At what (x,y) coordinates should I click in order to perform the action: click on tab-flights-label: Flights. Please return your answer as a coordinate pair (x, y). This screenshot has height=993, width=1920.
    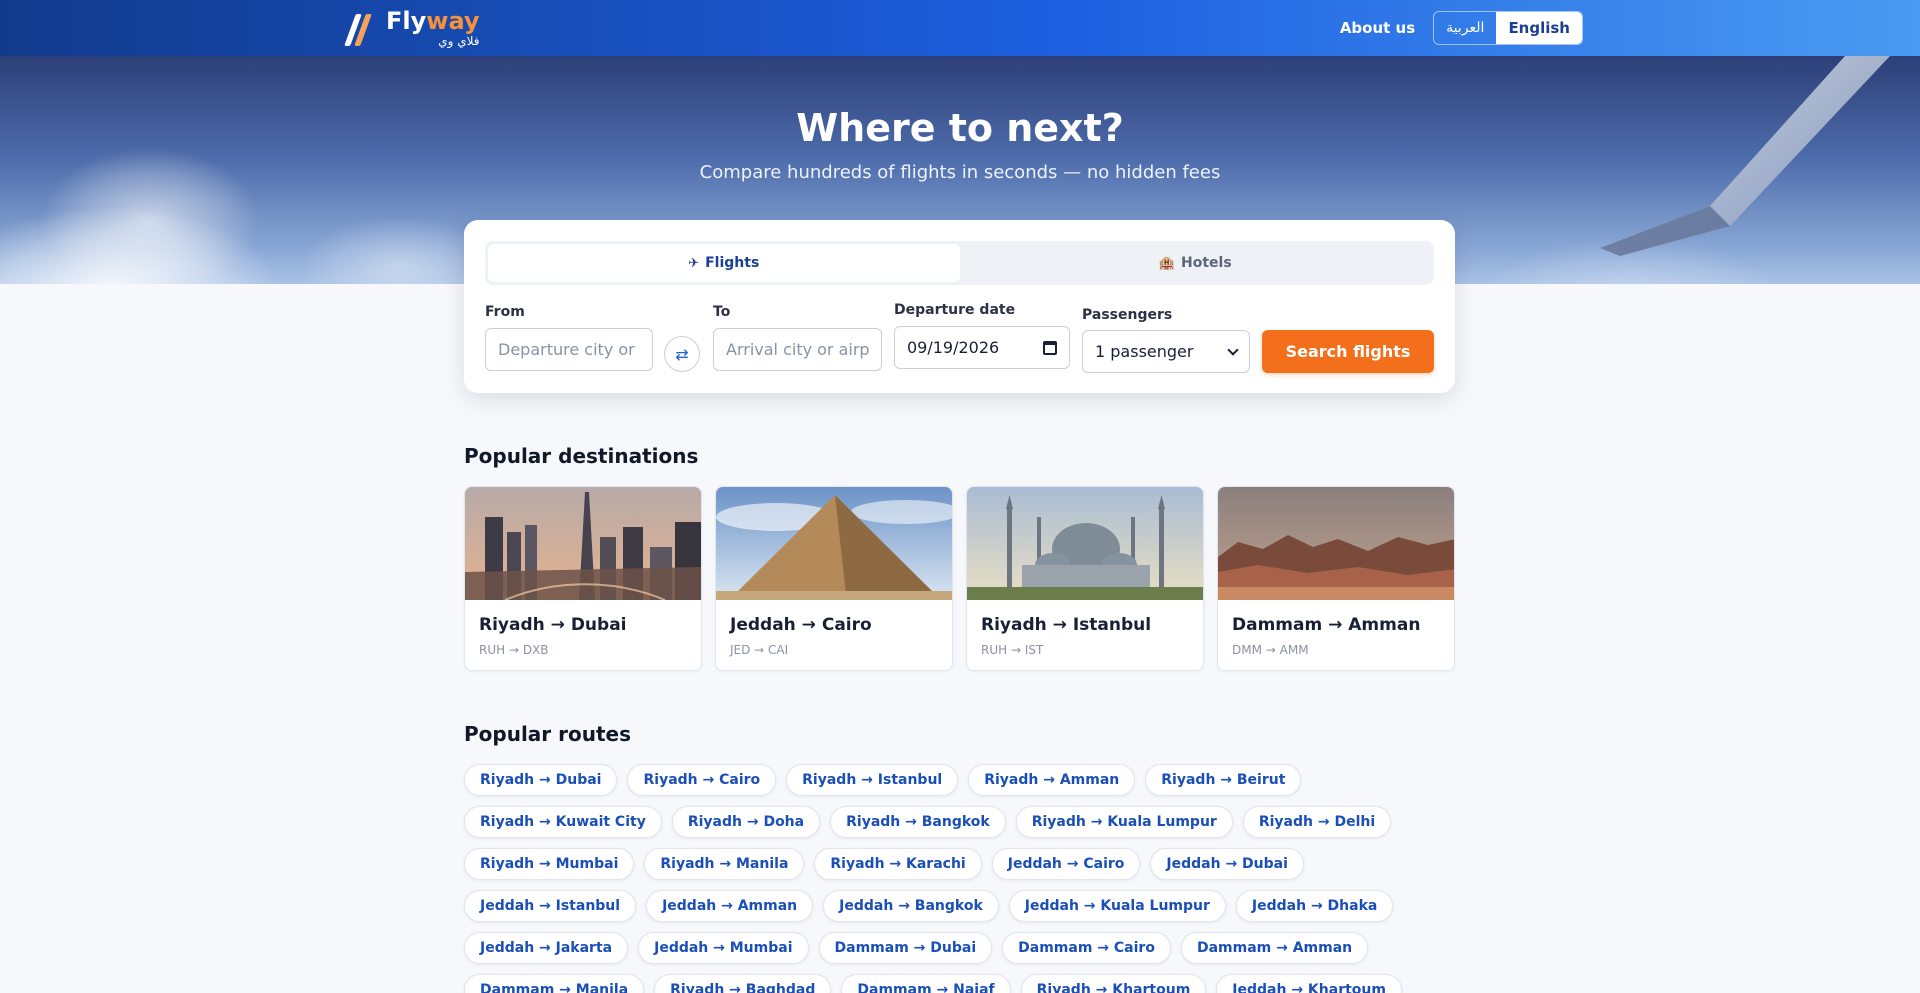
    Looking at the image, I should click on (732, 263).